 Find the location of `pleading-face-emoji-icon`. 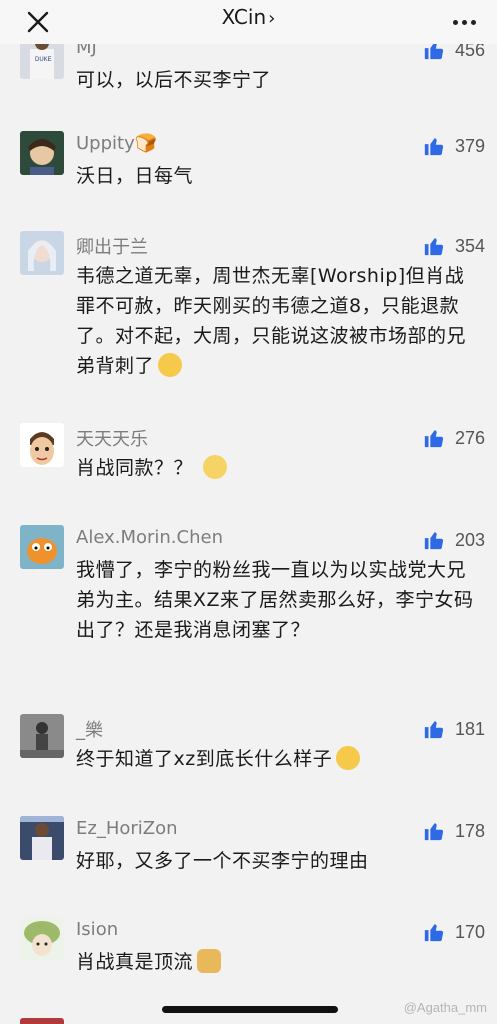

pleading-face-emoji-icon is located at coordinates (215, 467).